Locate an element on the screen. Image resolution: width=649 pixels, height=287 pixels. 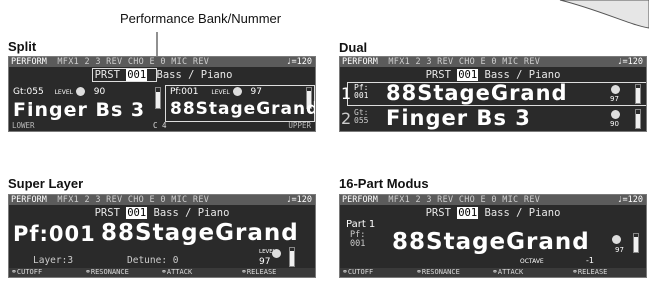
super-layer-count: Layer:3 is located at coordinates (53, 260).